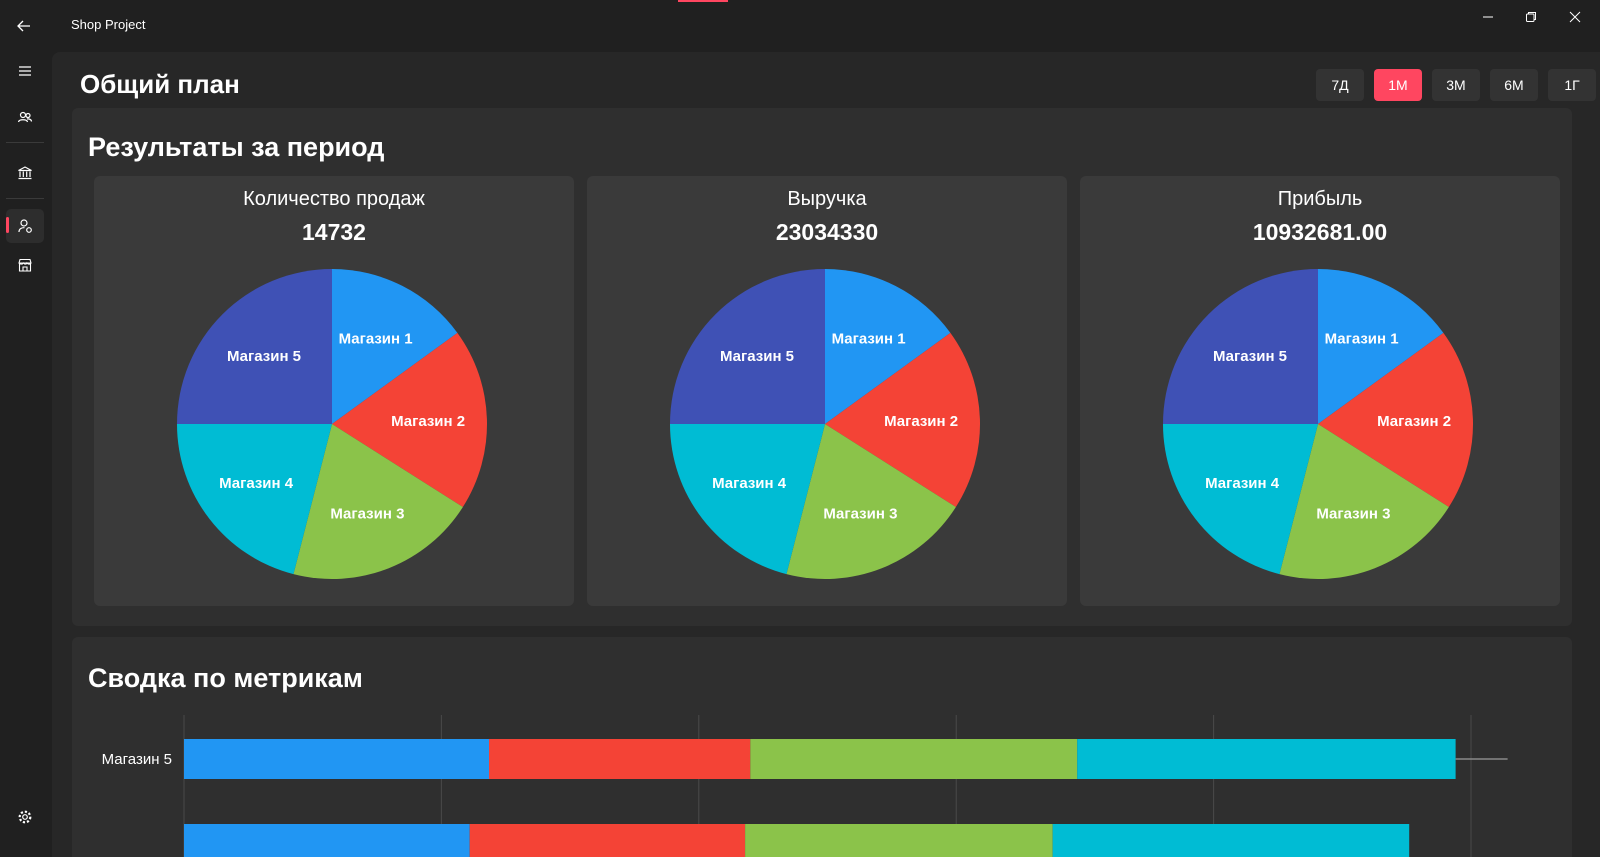 This screenshot has width=1600, height=857. Describe the element at coordinates (1320, 232) in the screenshot. I see `card-value: 10932681.00` at that location.